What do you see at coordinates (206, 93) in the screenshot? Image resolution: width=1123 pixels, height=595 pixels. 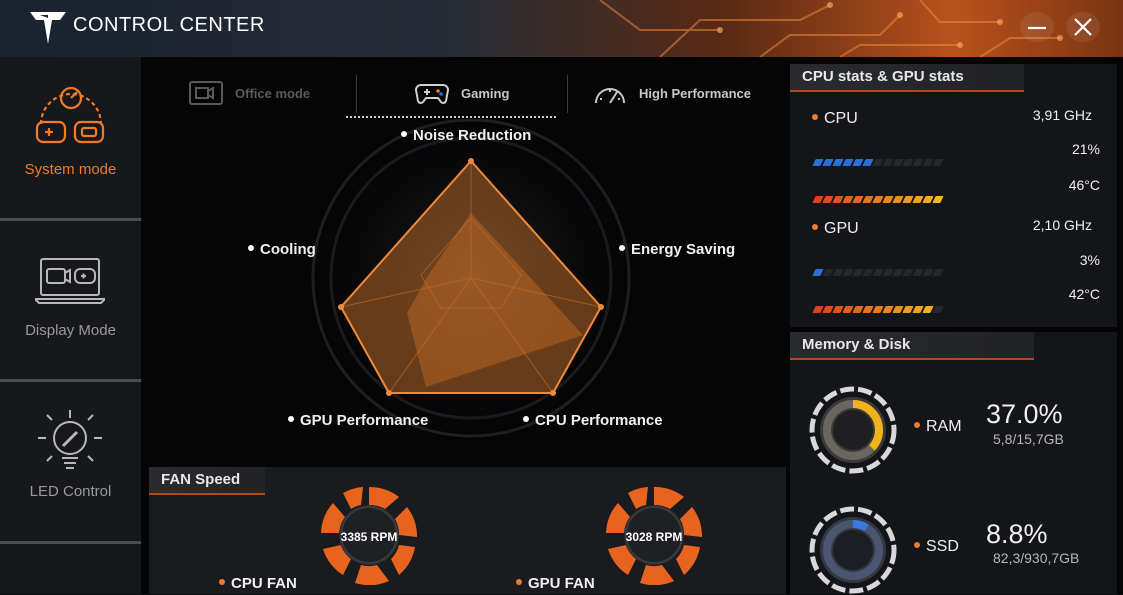 I see `video-window-icon` at bounding box center [206, 93].